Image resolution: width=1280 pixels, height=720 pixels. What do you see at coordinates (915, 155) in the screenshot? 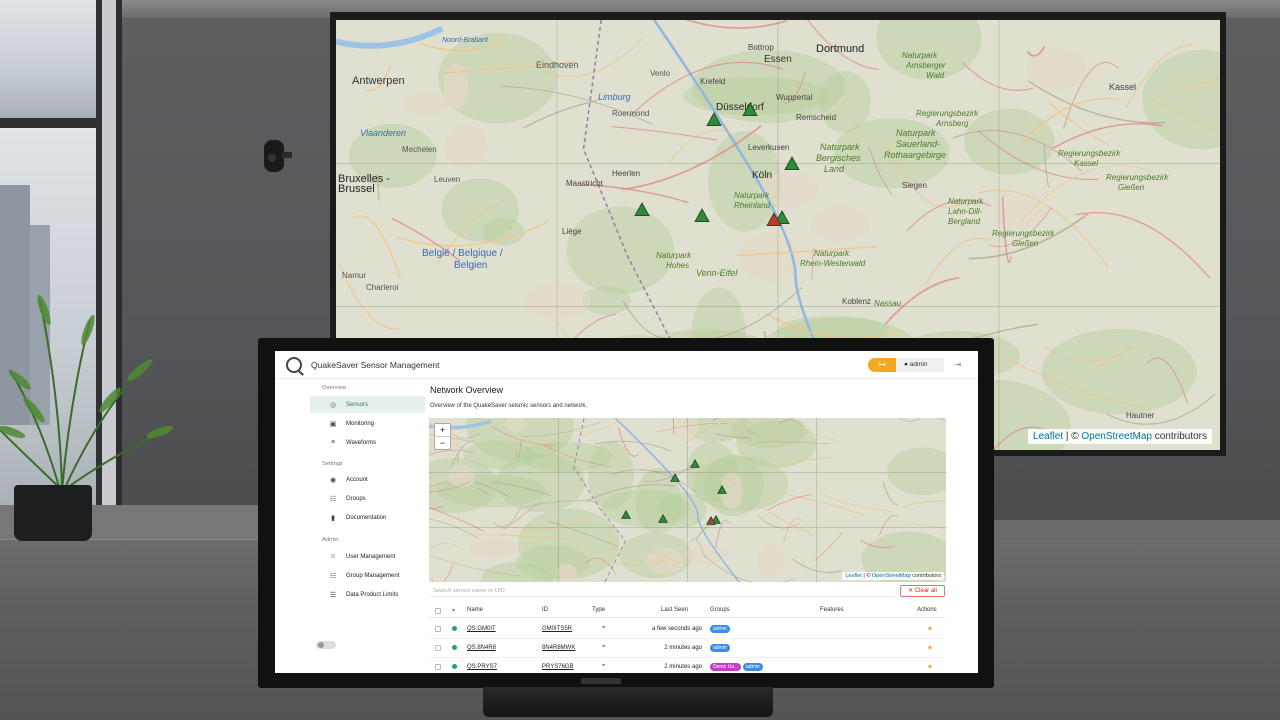
I see `map-place-label: Rothaargebirge` at bounding box center [915, 155].